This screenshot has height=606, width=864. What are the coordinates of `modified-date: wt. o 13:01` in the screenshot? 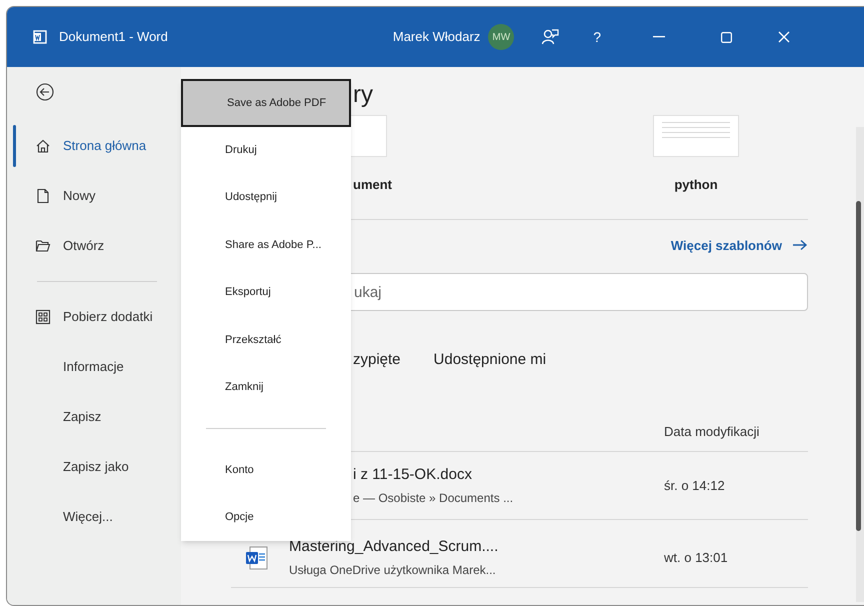 It's located at (696, 557).